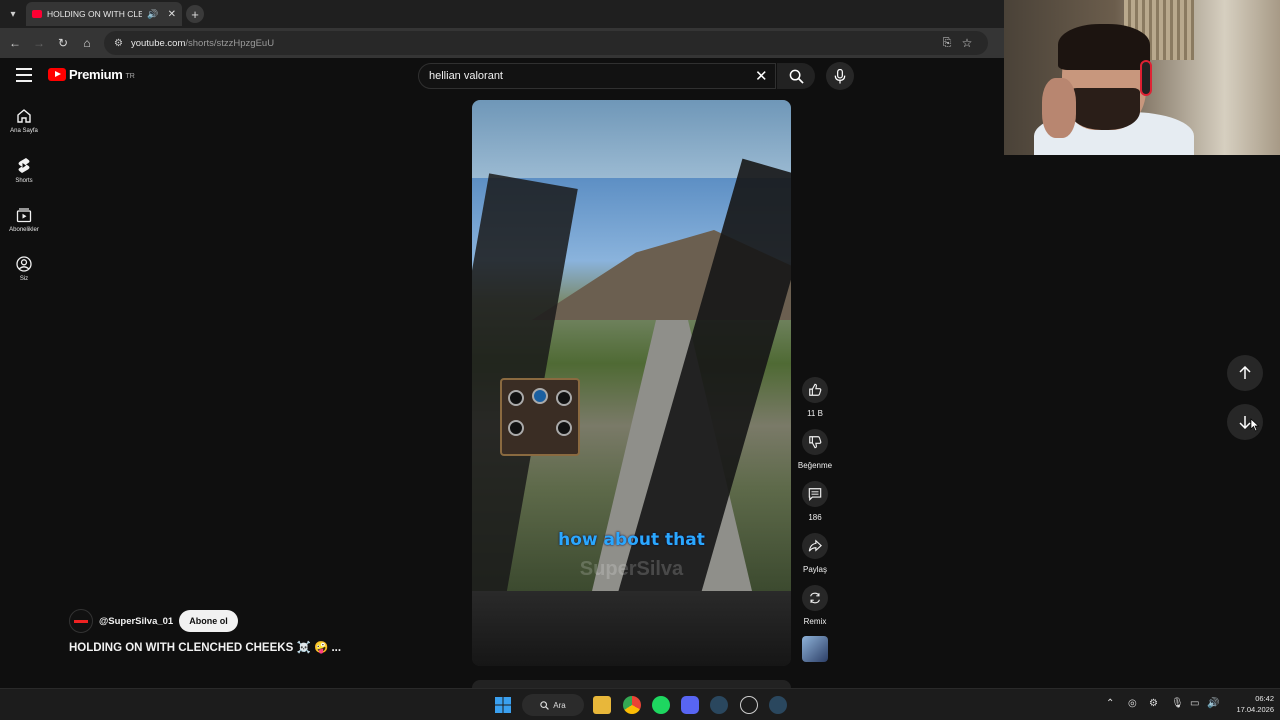 The height and width of the screenshot is (720, 1280). What do you see at coordinates (63, 43) in the screenshot?
I see `reload-button: ↻` at bounding box center [63, 43].